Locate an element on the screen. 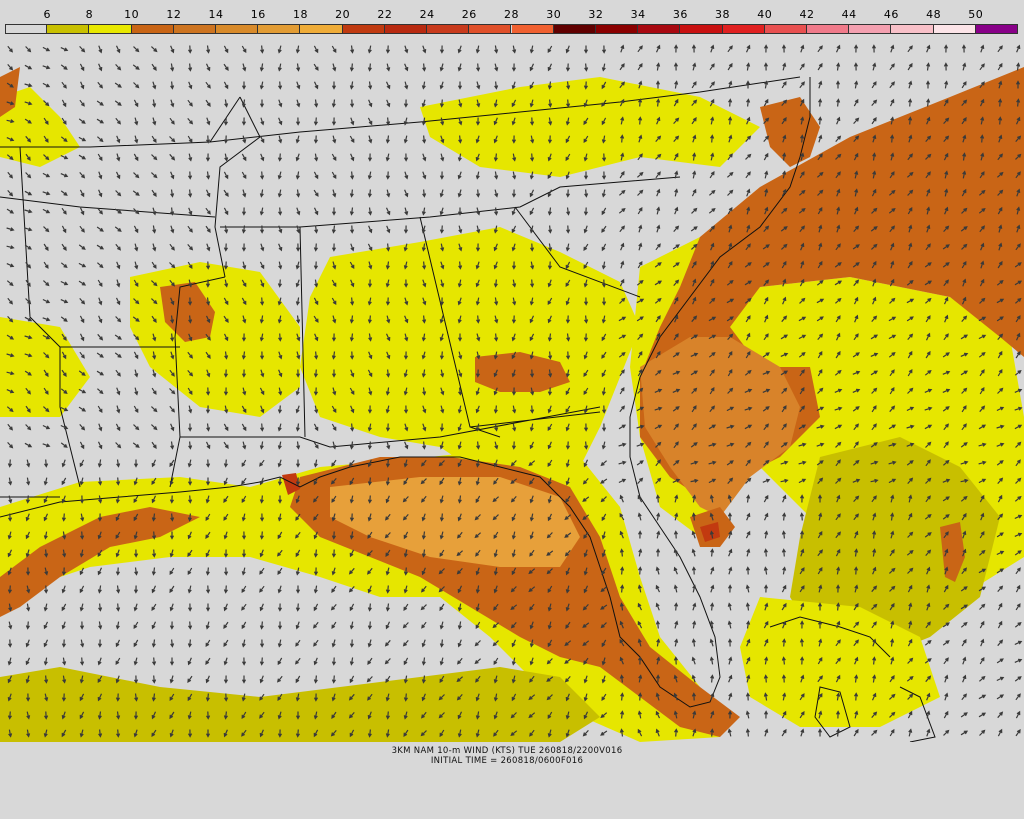 This screenshot has height=819, width=1024. legend-tick-label: 24 is located at coordinates (427, 14).